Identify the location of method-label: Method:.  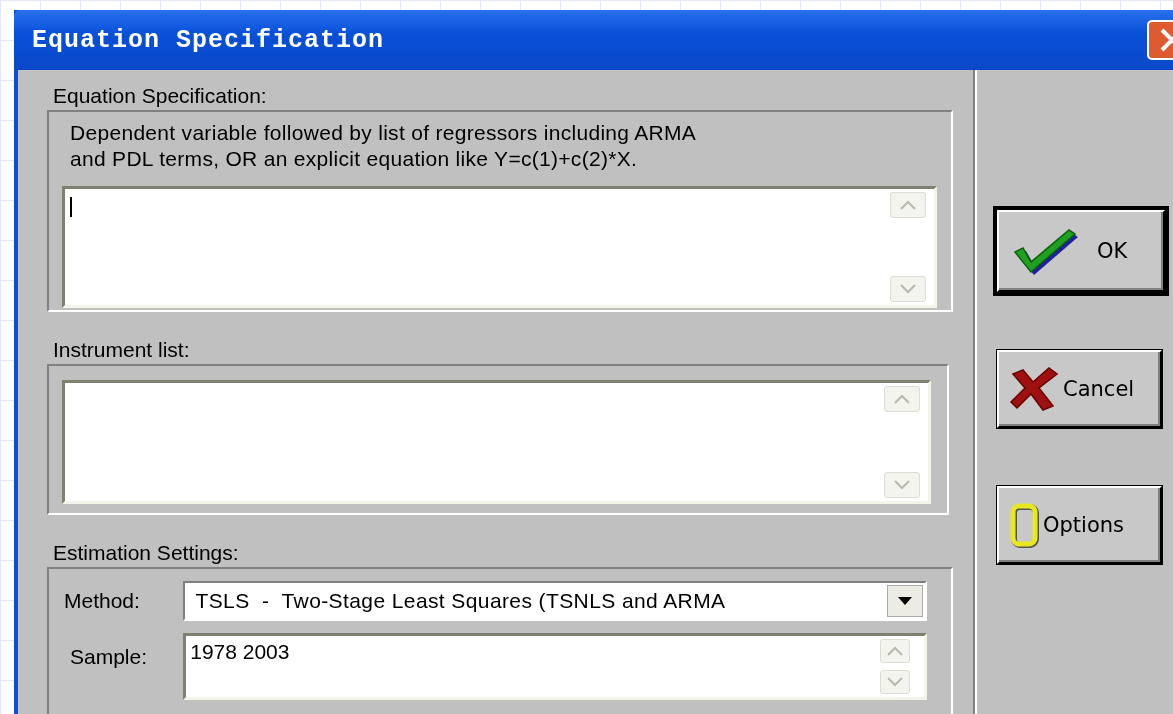
(102, 601).